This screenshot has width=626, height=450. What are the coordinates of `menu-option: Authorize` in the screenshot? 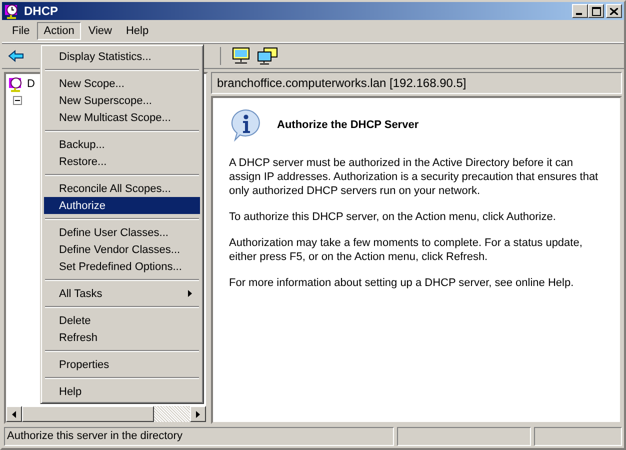 It's located at (122, 205).